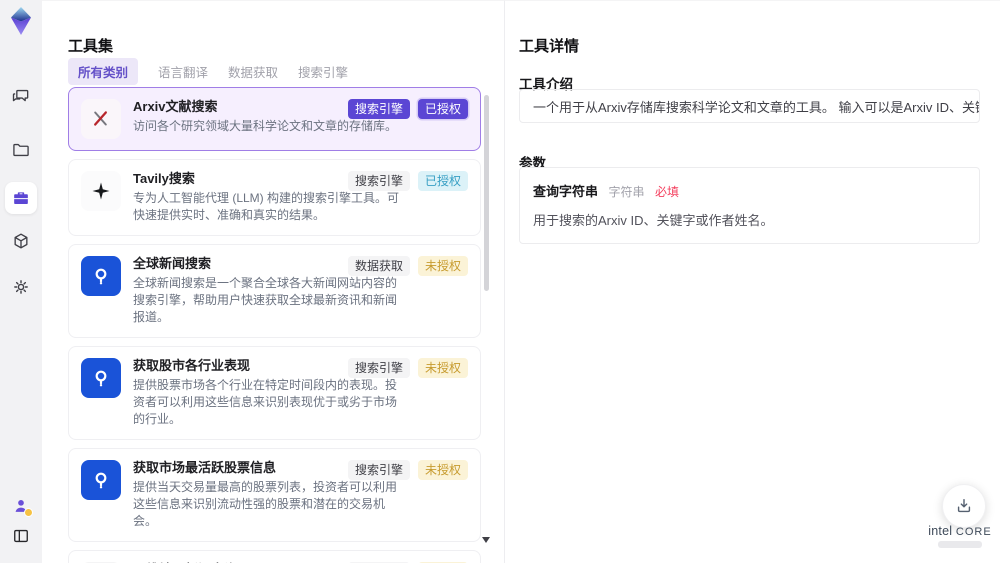  What do you see at coordinates (973, 532) in the screenshot?
I see `brand-core: CORE` at bounding box center [973, 532].